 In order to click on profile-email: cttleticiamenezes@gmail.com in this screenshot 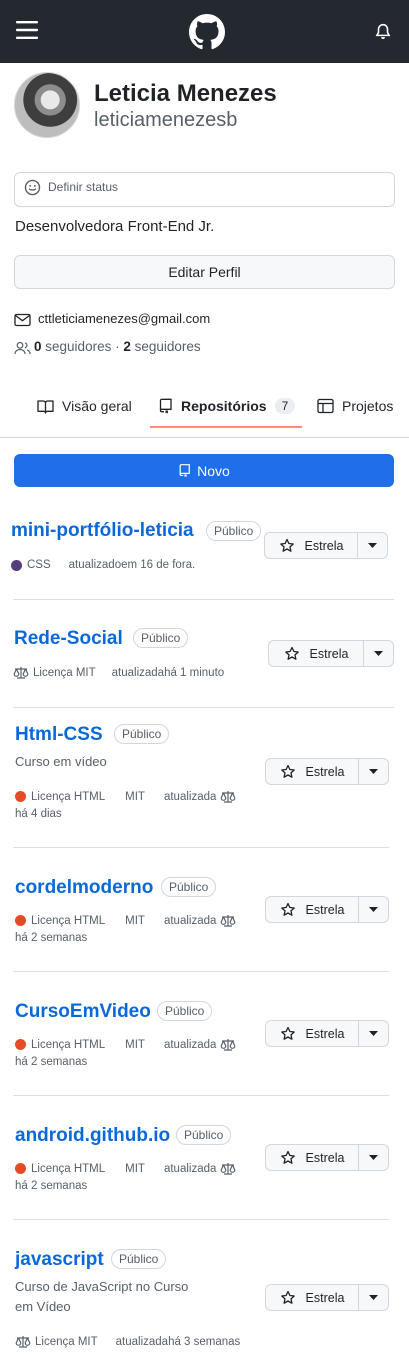, I will do `click(124, 318)`.